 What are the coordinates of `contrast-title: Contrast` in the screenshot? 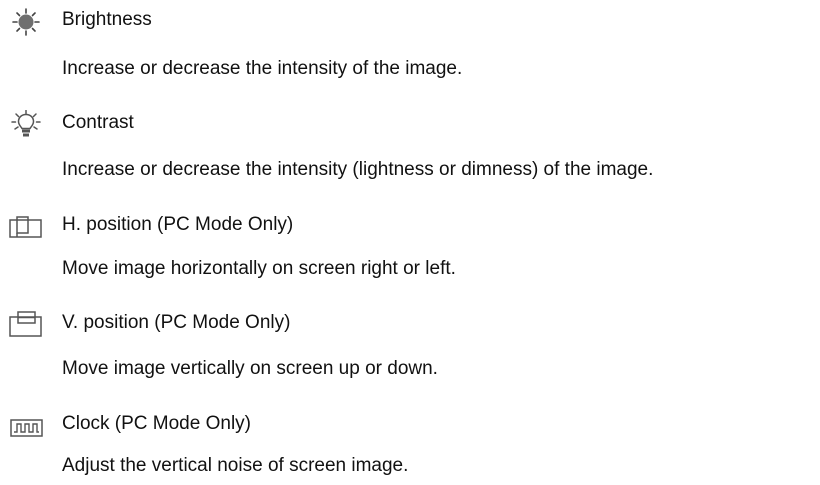 It's located at (98, 122).